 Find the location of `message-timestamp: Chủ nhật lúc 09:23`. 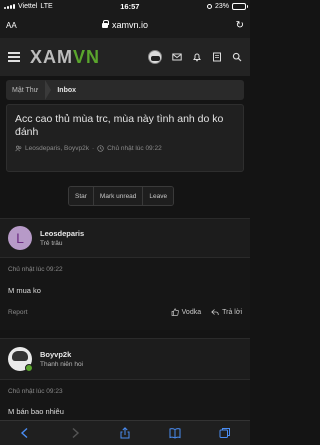

message-timestamp: Chủ nhật lúc 09:23 is located at coordinates (125, 391).